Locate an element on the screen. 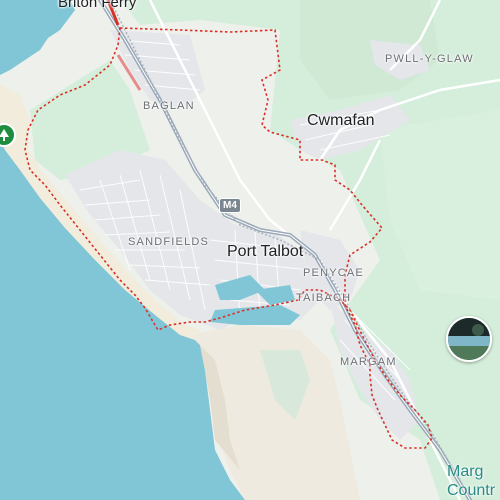 Image resolution: width=500 pixels, height=500 pixels. label-margam-country-line1: Marg is located at coordinates (465, 471).